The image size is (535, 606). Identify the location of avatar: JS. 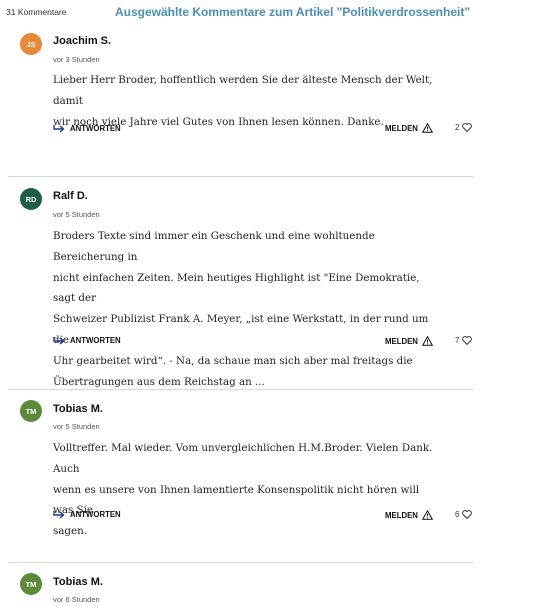
(31, 44).